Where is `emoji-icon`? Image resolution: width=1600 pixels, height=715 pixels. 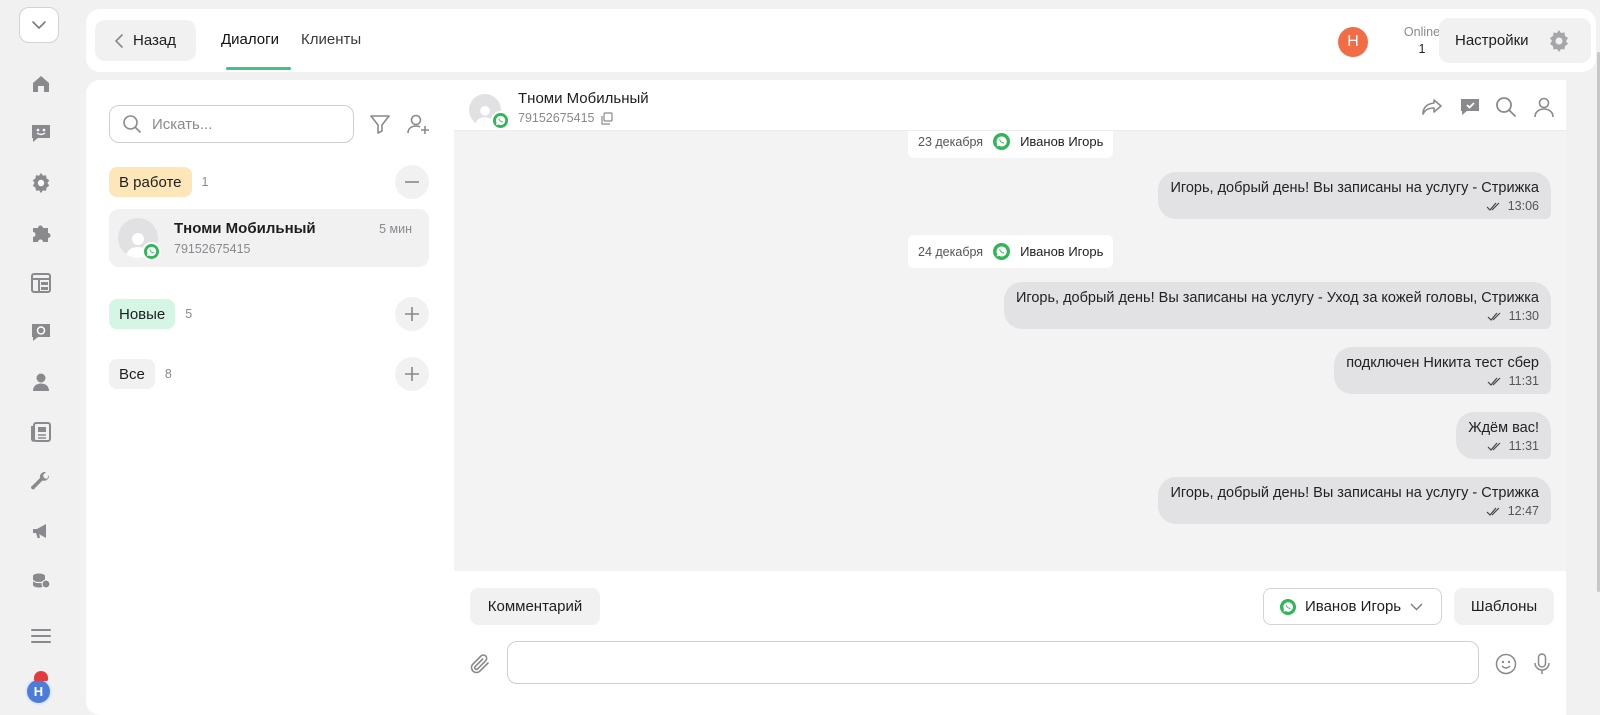 emoji-icon is located at coordinates (1506, 664).